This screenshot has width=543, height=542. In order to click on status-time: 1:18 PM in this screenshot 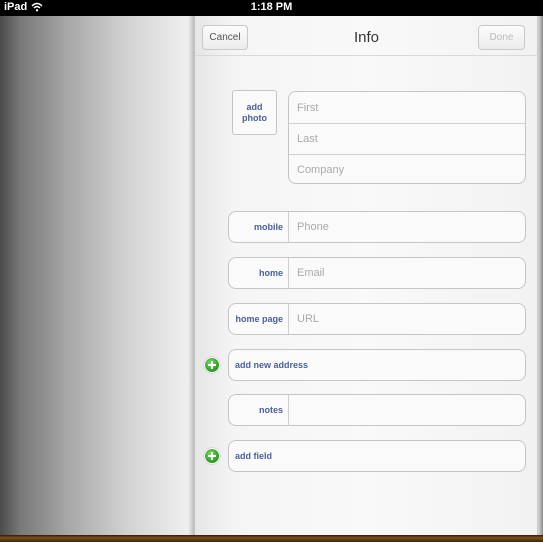, I will do `click(271, 7)`.